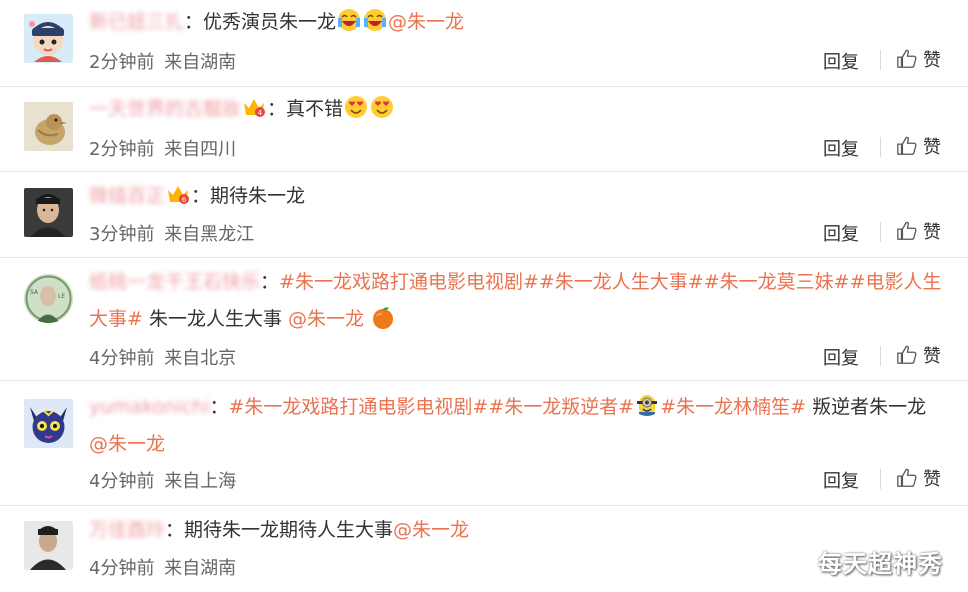 The width and height of the screenshot is (968, 592). I want to click on svg-text: 6, so click(184, 200).